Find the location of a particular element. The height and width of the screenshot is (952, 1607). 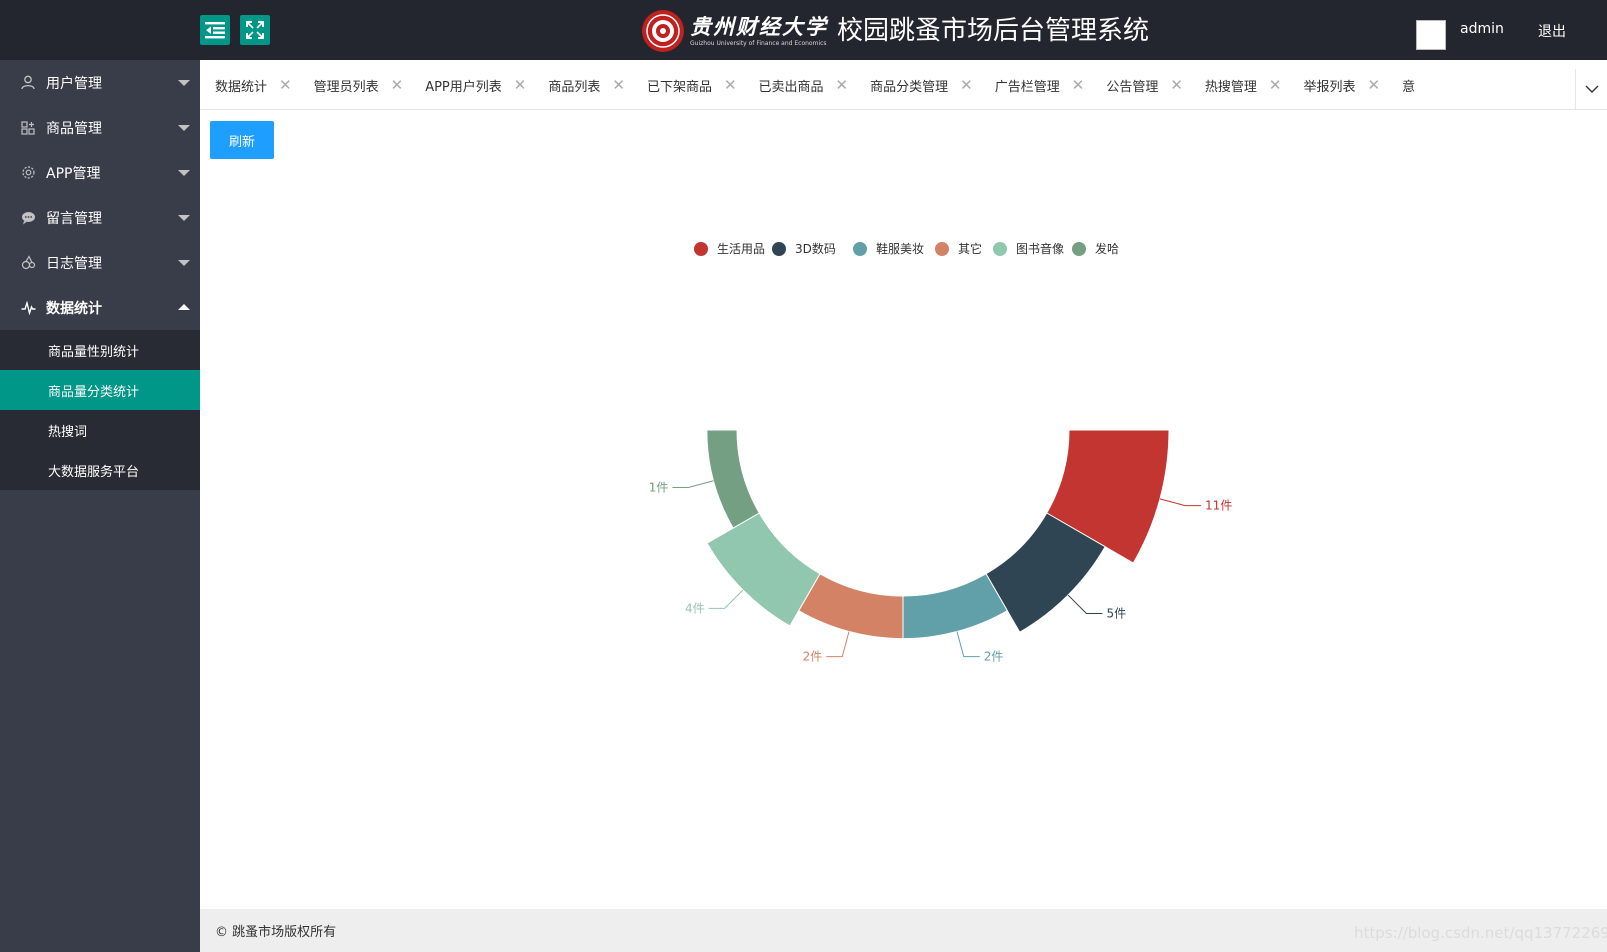

data-label: 5件 is located at coordinates (1116, 613).